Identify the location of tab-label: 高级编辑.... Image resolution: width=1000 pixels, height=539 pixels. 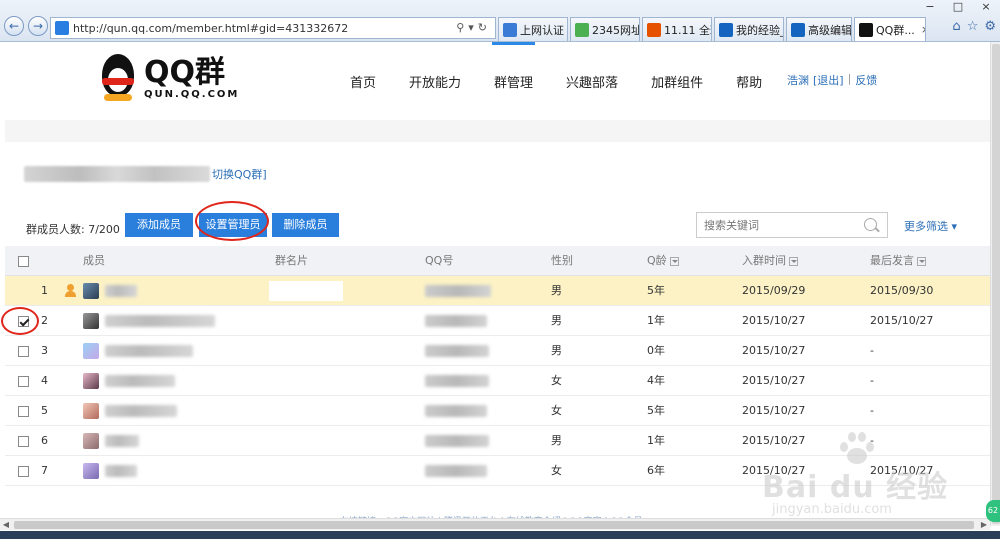
(830, 30).